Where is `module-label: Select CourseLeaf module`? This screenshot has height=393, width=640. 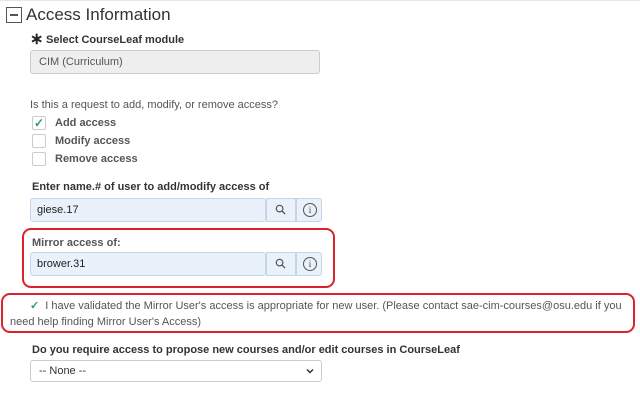 module-label: Select CourseLeaf module is located at coordinates (115, 40).